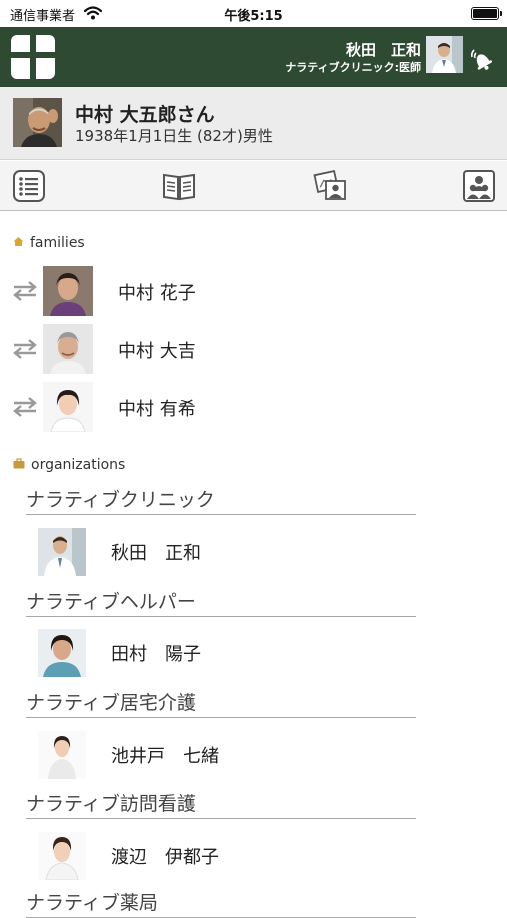 The image size is (507, 918). Describe the element at coordinates (156, 553) in the screenshot. I see `member-name: 秋田 正和` at that location.